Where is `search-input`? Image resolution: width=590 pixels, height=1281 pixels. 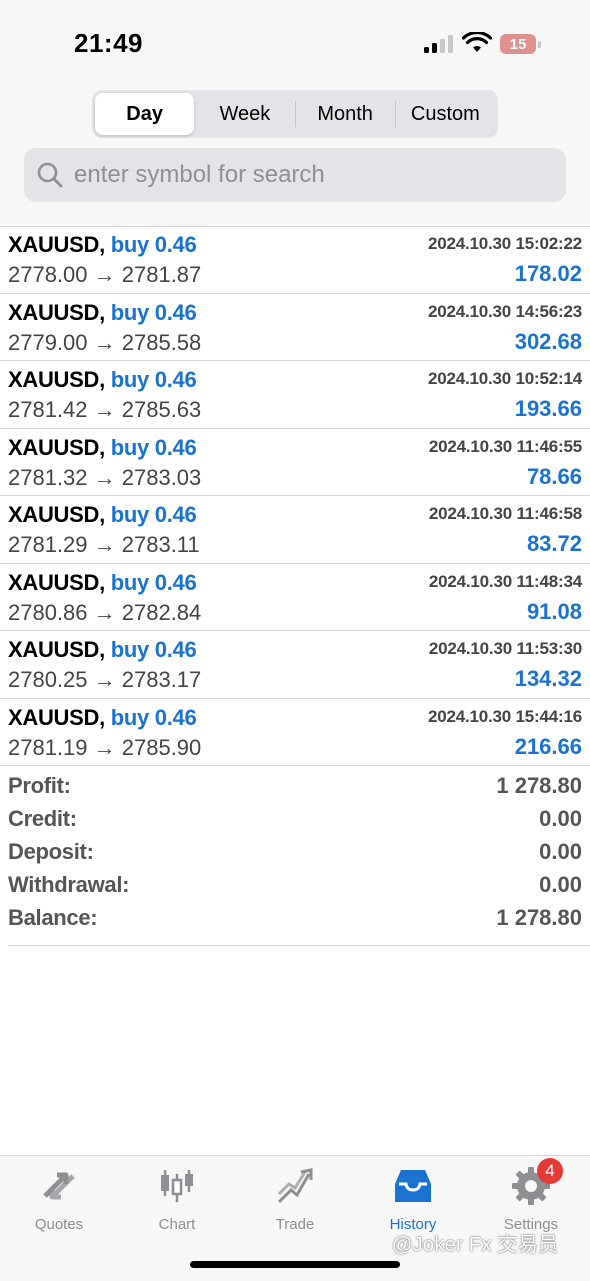
search-input is located at coordinates (304, 175).